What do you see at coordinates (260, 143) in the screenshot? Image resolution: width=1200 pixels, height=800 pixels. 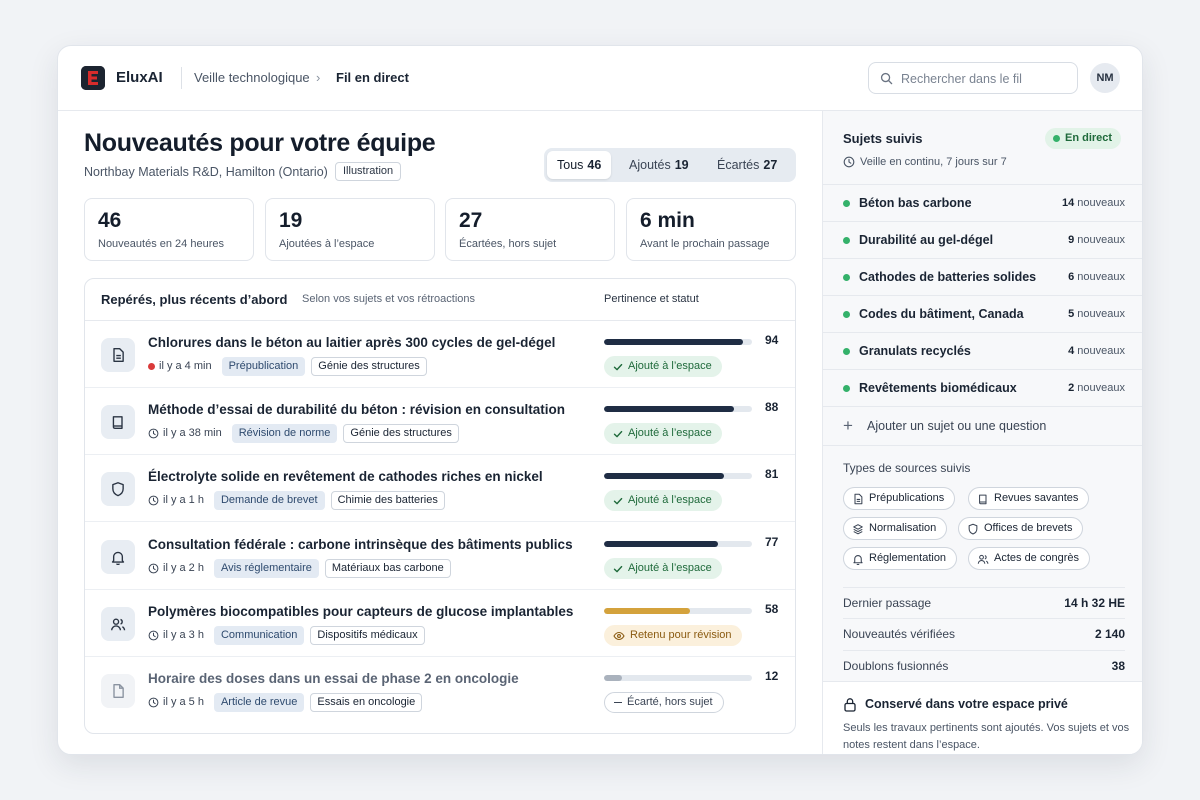 I see `page-title: Nouveautés pour votre équipe` at bounding box center [260, 143].